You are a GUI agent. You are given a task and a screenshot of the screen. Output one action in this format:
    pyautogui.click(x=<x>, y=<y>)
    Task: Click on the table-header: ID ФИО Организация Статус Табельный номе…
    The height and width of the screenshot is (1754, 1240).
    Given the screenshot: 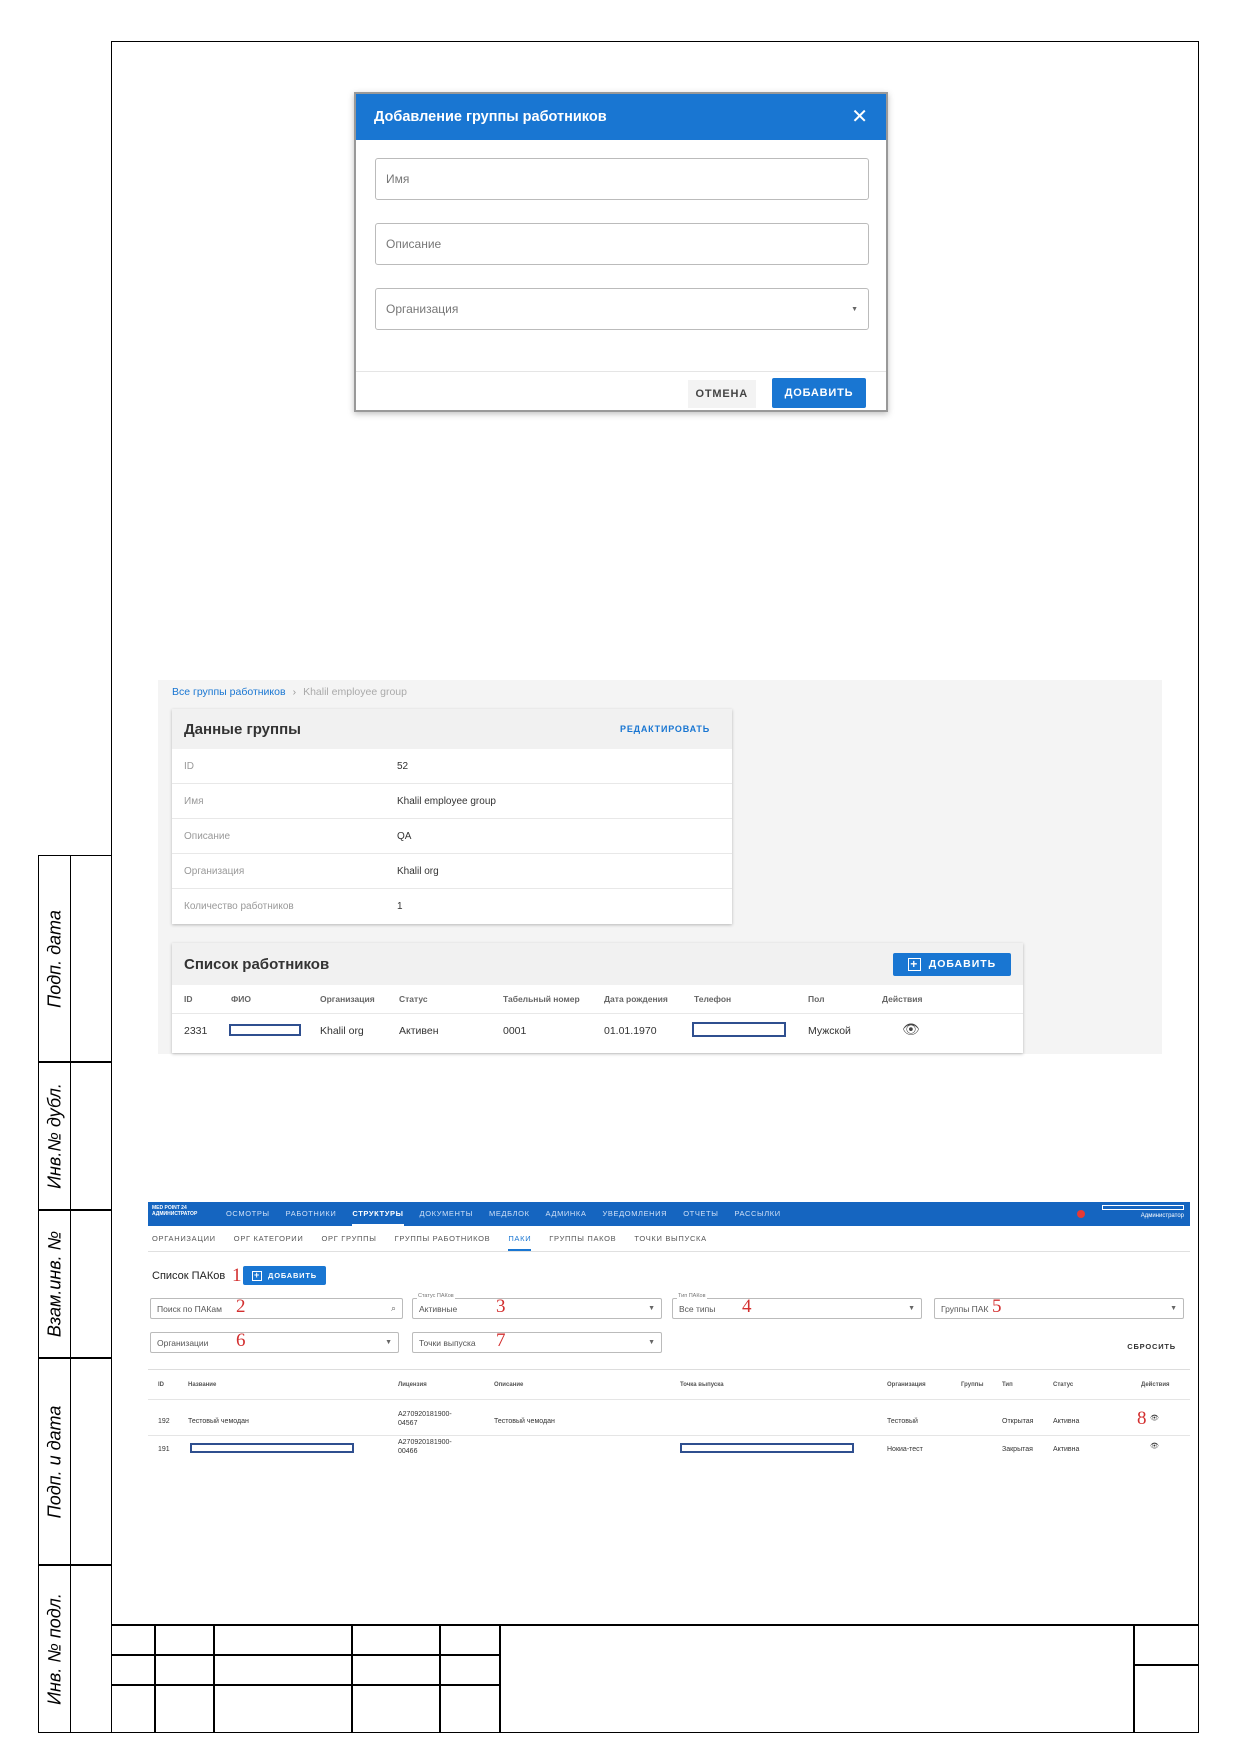 What is the action you would take?
    pyautogui.click(x=597, y=999)
    